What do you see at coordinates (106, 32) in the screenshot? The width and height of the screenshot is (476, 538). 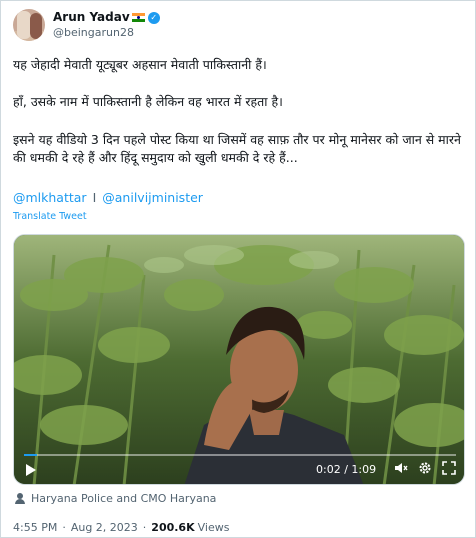 I see `author-handle: @beingarun28` at bounding box center [106, 32].